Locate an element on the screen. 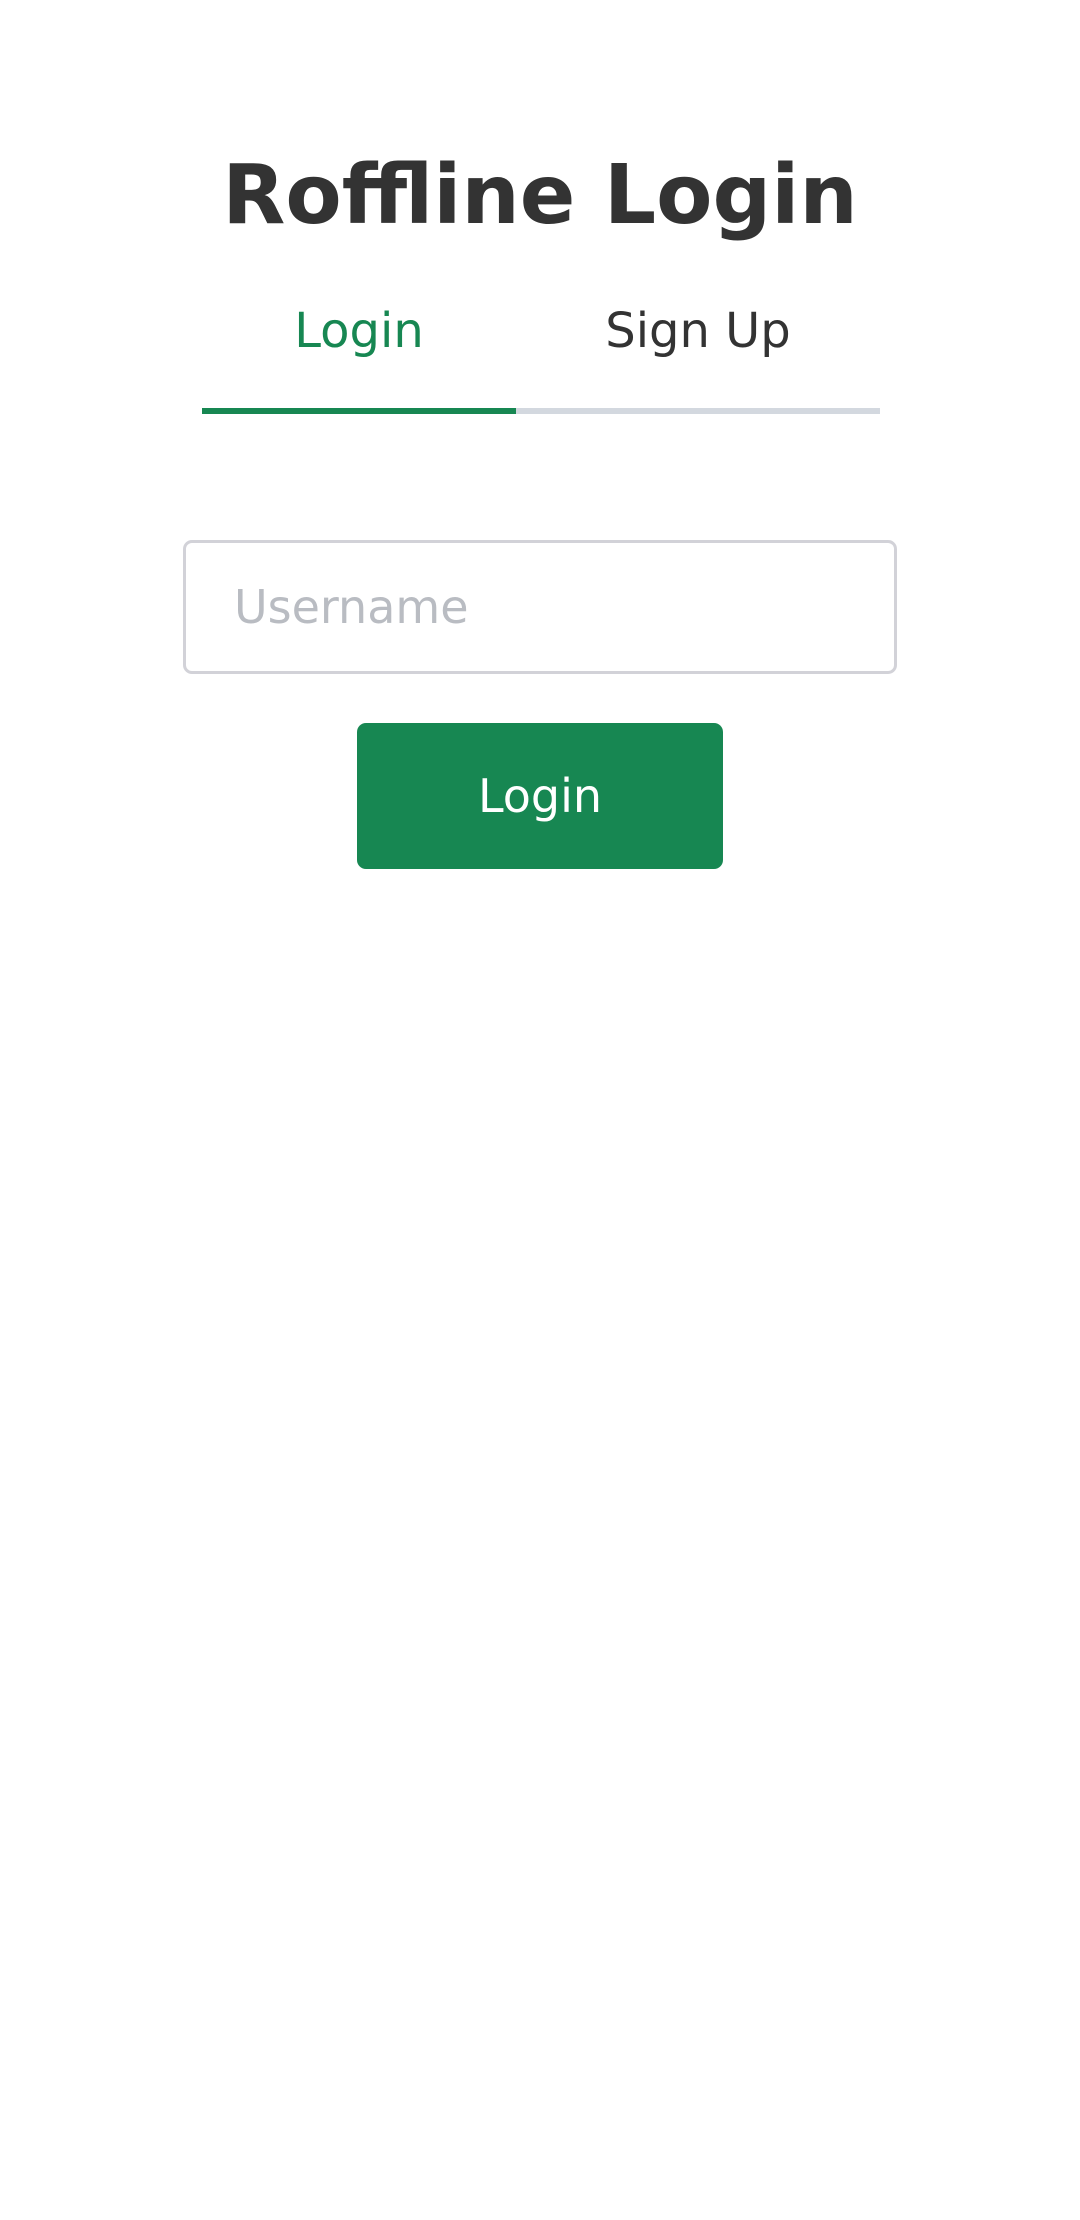 The image size is (1080, 2220). page-title: Roffline Login is located at coordinates (540, 195).